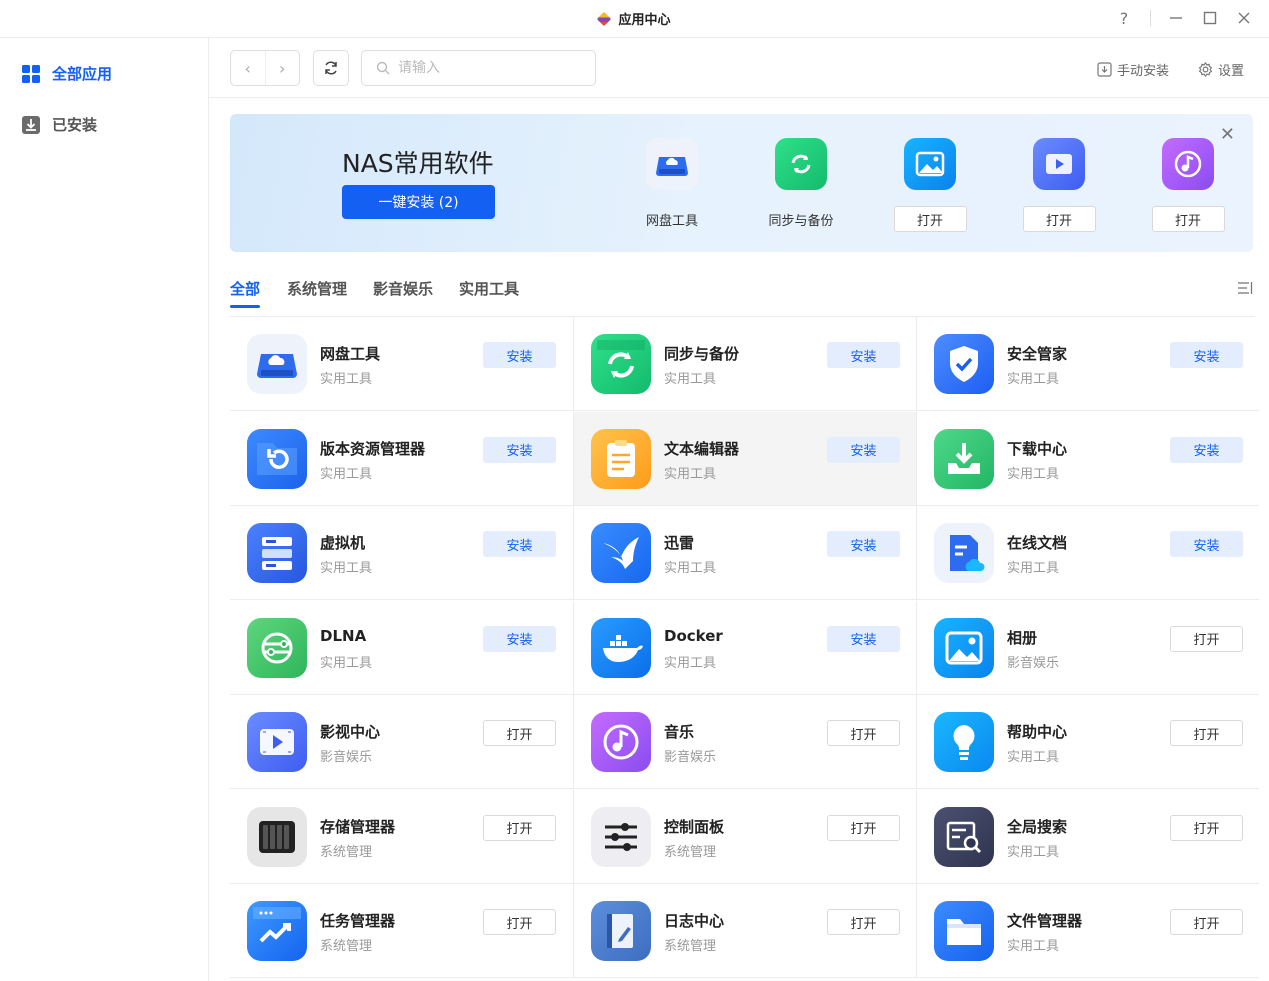 The height and width of the screenshot is (981, 1269). Describe the element at coordinates (1245, 288) in the screenshot. I see `list-view-icon` at that location.